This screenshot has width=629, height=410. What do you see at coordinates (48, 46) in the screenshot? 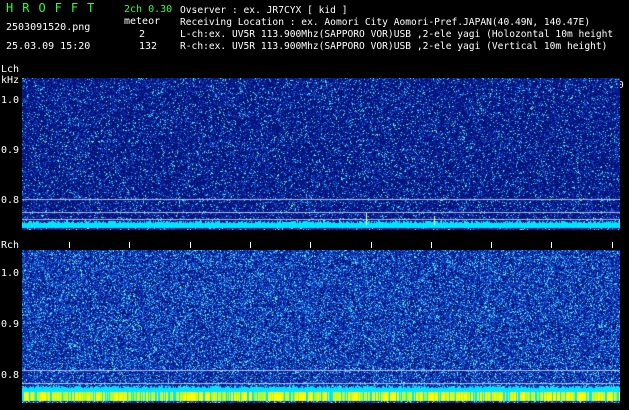
I see `timestamp-label: 25.03.09 15:20` at bounding box center [48, 46].